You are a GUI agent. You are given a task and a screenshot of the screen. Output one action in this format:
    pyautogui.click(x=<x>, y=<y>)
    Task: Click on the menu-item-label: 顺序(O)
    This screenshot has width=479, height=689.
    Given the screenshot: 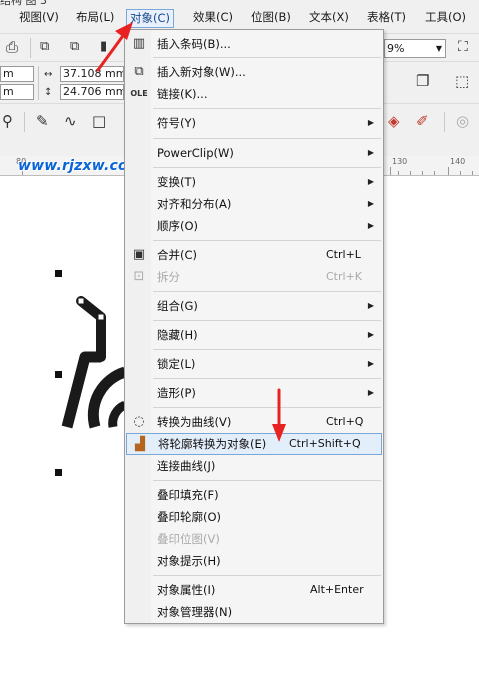 What is the action you would take?
    pyautogui.click(x=178, y=226)
    